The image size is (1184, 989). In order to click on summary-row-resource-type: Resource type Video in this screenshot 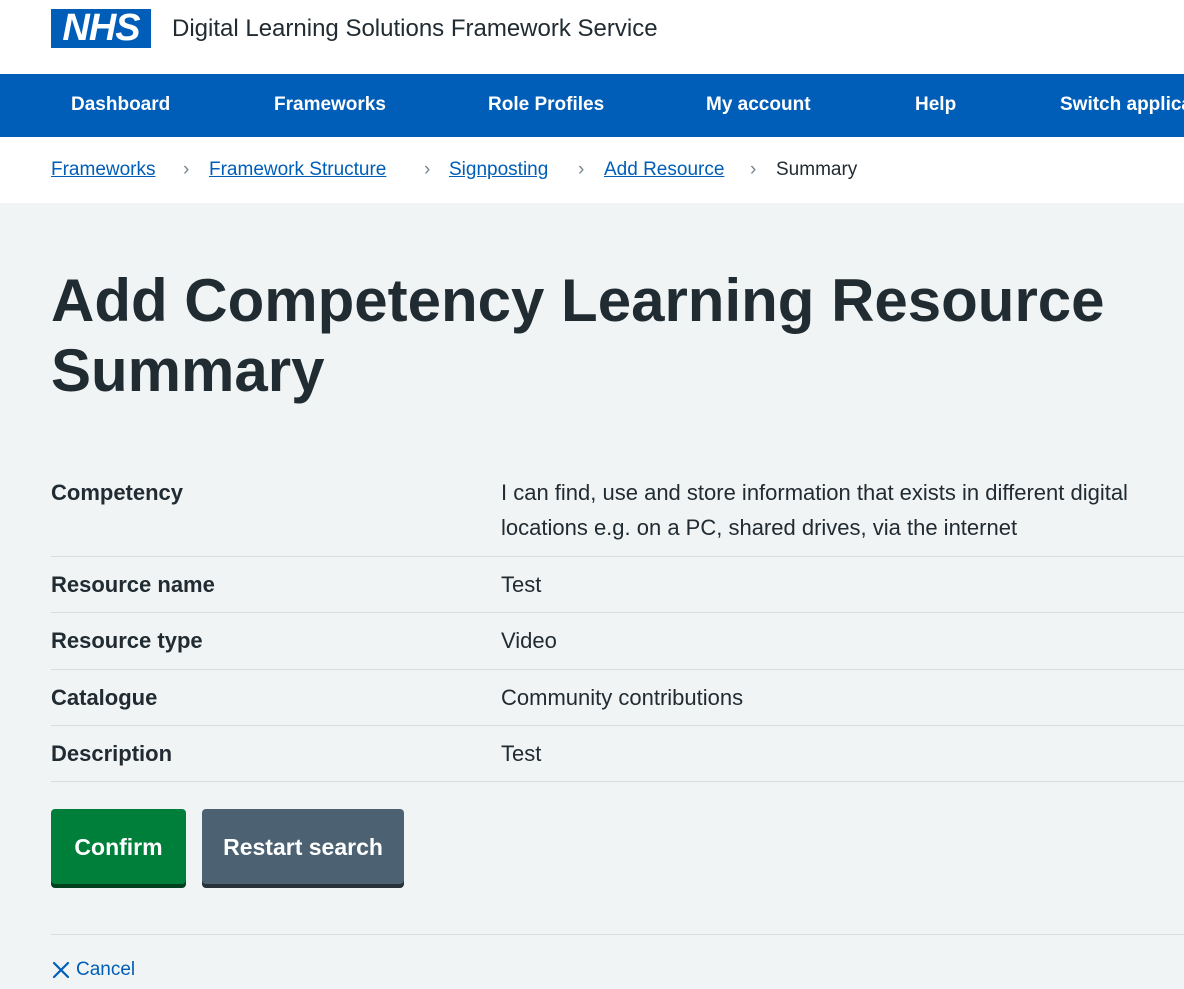, I will do `click(617, 641)`.